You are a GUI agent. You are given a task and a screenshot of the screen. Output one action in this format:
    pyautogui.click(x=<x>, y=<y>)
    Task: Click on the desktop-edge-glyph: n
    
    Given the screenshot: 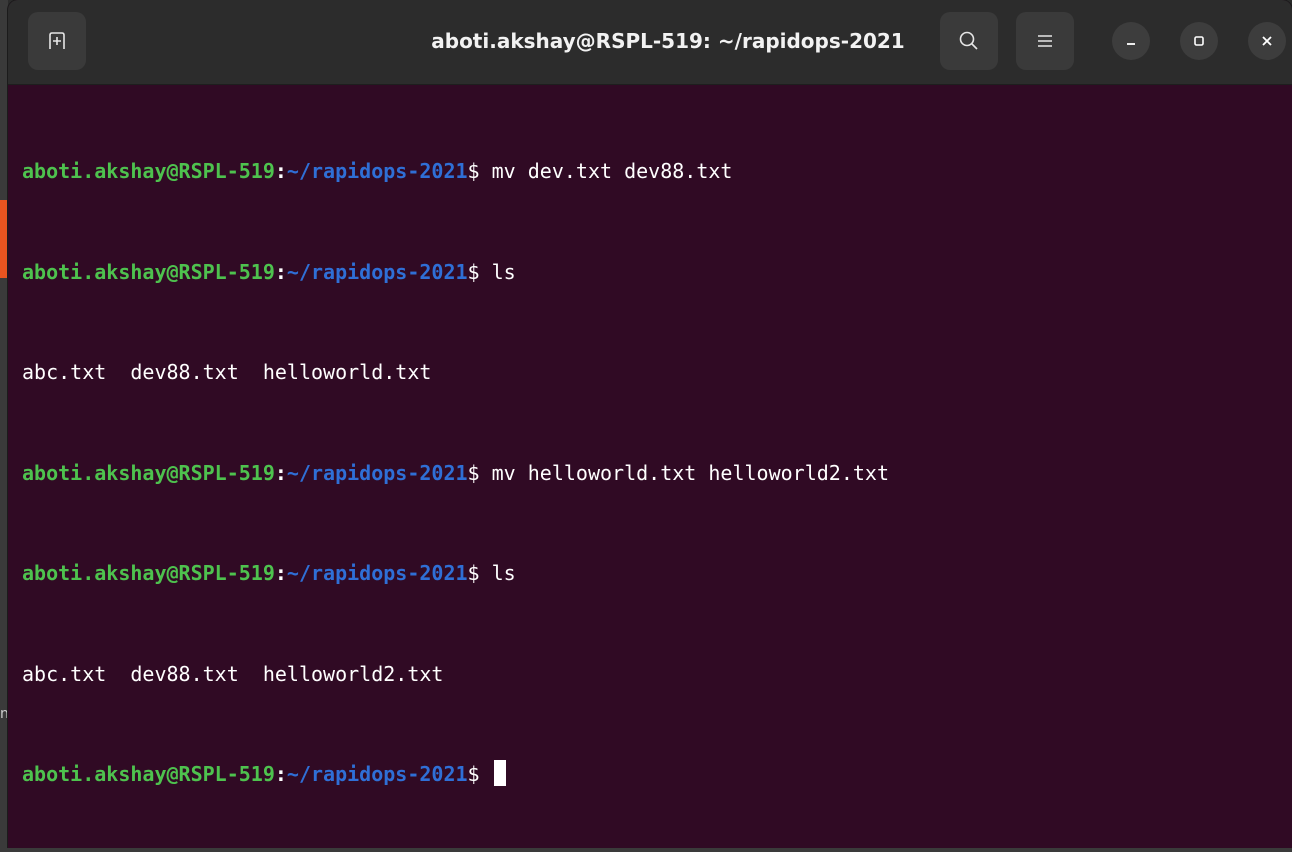 What is the action you would take?
    pyautogui.click(x=4, y=714)
    